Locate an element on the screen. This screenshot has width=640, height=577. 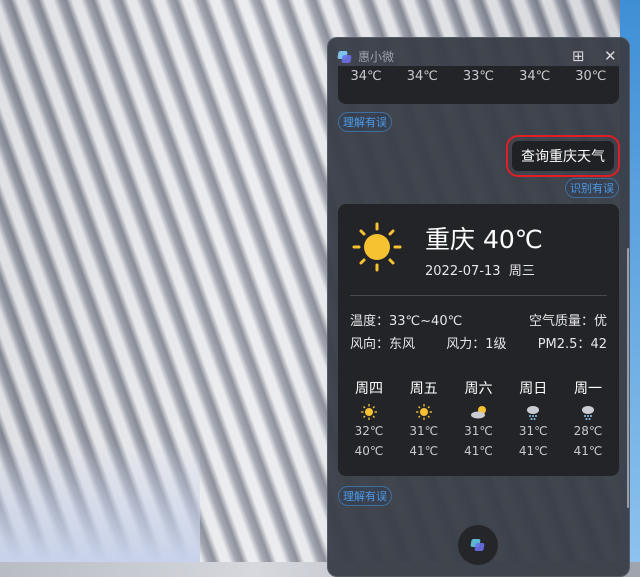
air-quality-label: 空气质量： is located at coordinates (561, 321).